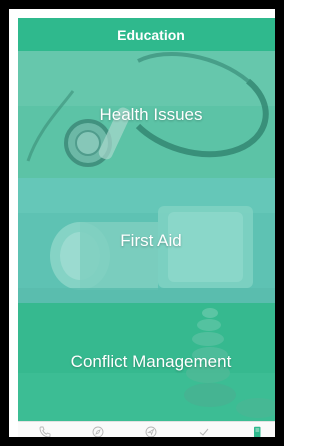 This screenshot has width=320, height=446. Describe the element at coordinates (257, 441) in the screenshot. I see `tab-label: Education` at that location.